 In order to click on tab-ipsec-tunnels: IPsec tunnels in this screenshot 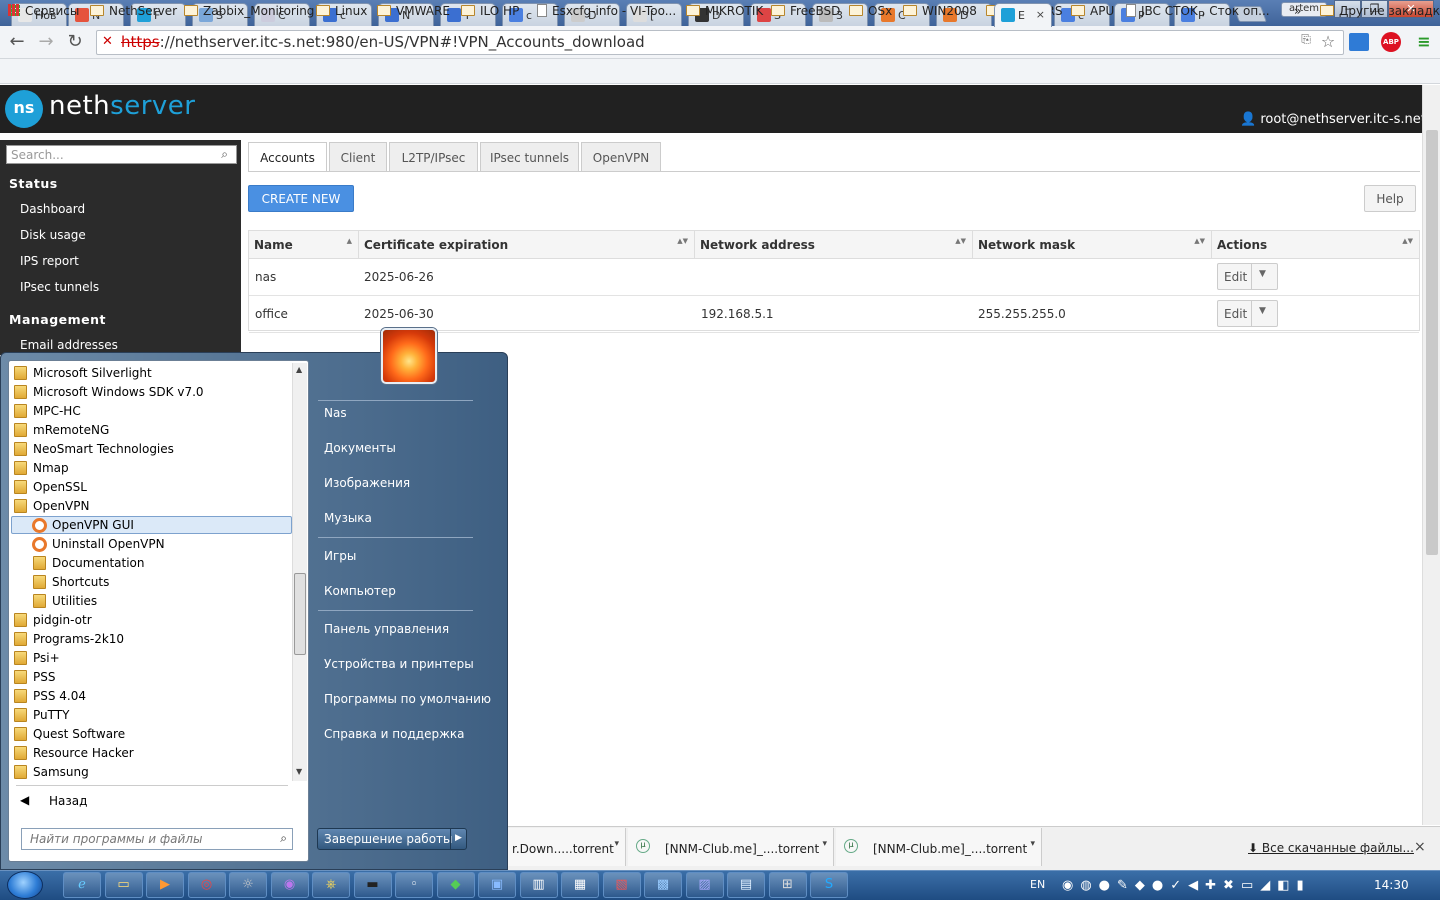, I will do `click(529, 157)`.